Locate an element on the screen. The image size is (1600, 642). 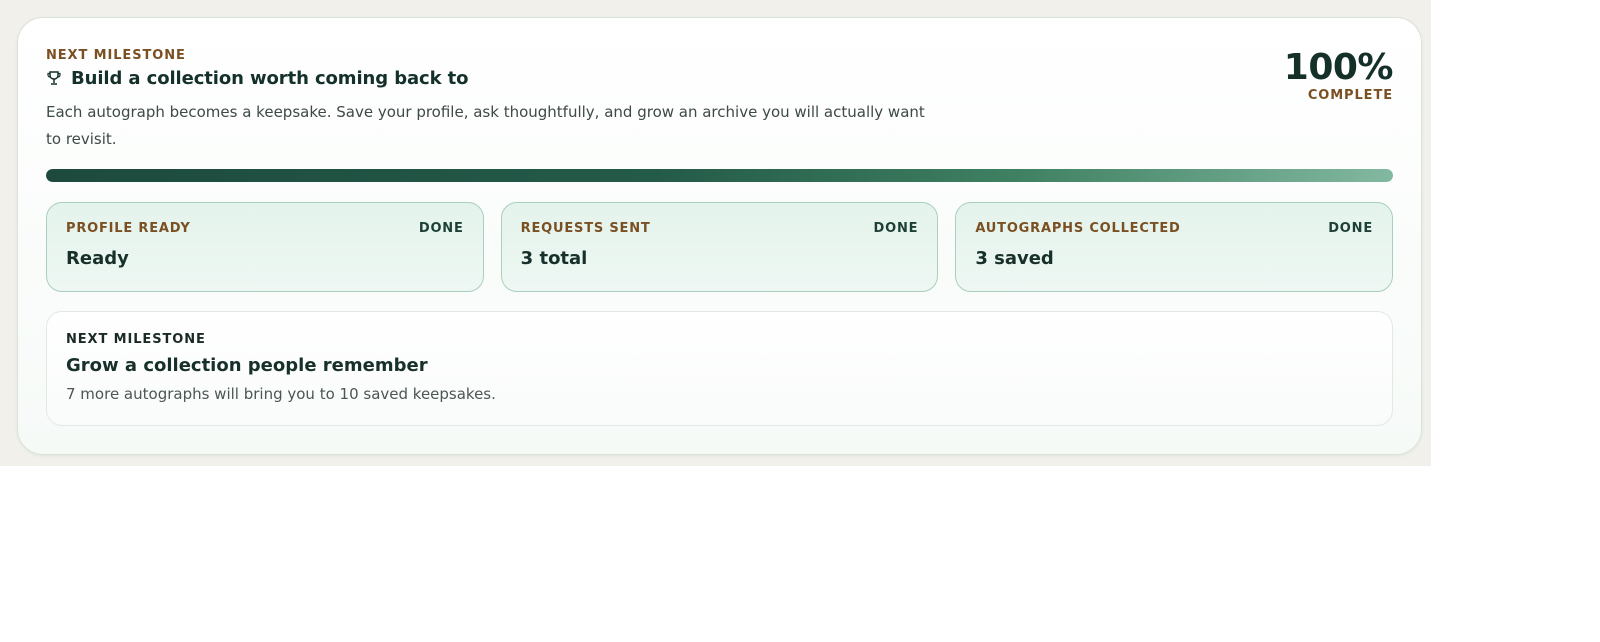
milestone-eyebrow: NEXT MILESTONE is located at coordinates (116, 55).